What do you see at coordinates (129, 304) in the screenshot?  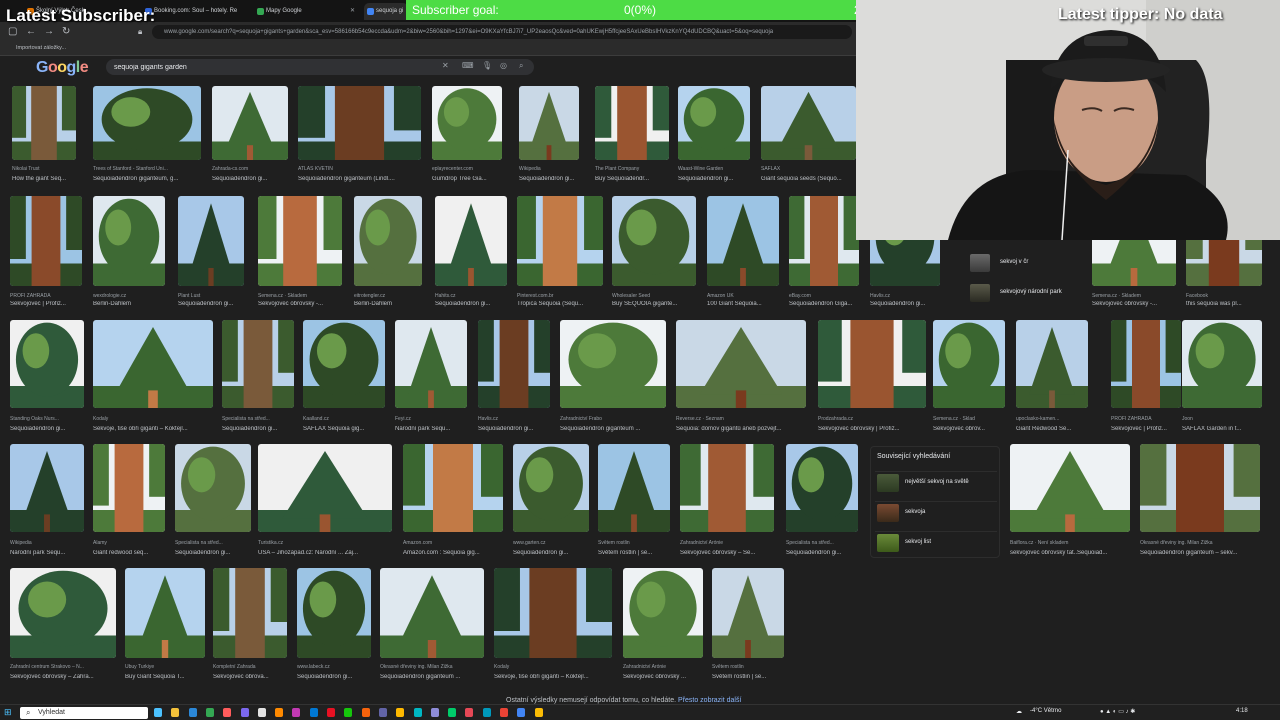 I see `result-title: Berlin-Dahlem` at bounding box center [129, 304].